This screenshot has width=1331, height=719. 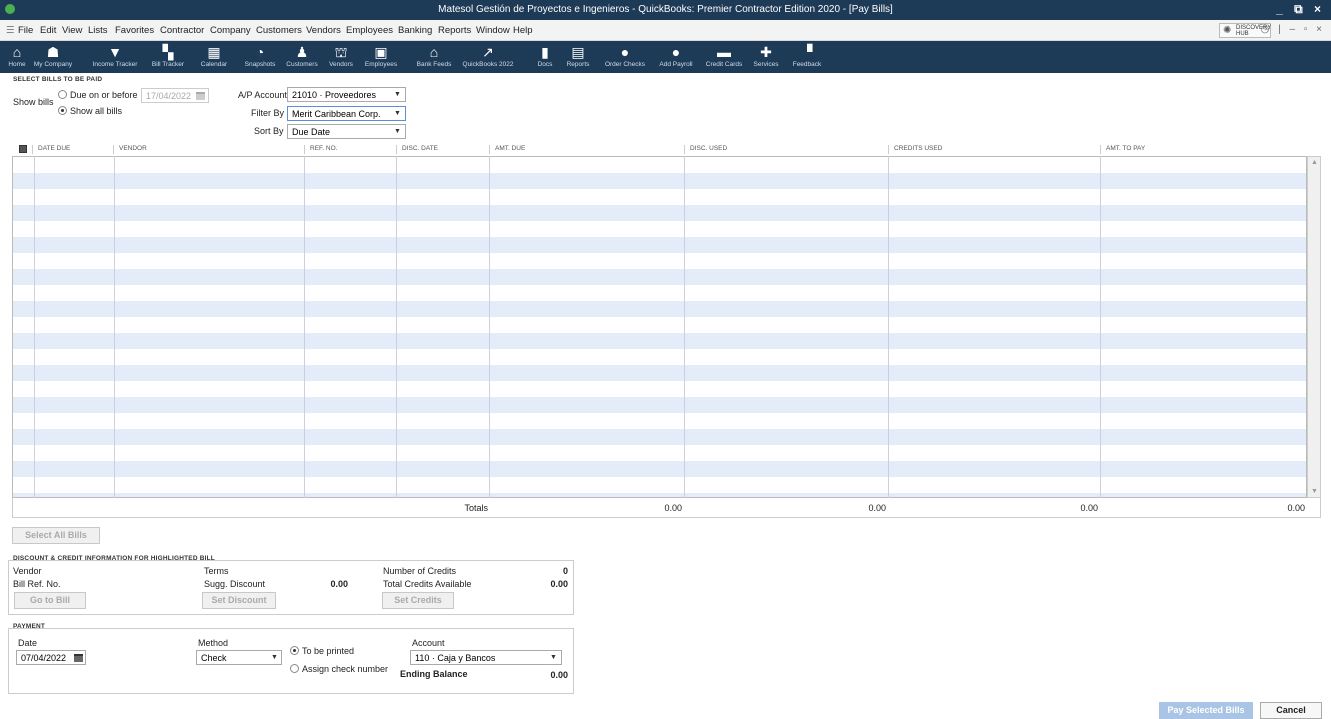 What do you see at coordinates (239, 657) in the screenshot?
I see `payment-method-dropdown: Check` at bounding box center [239, 657].